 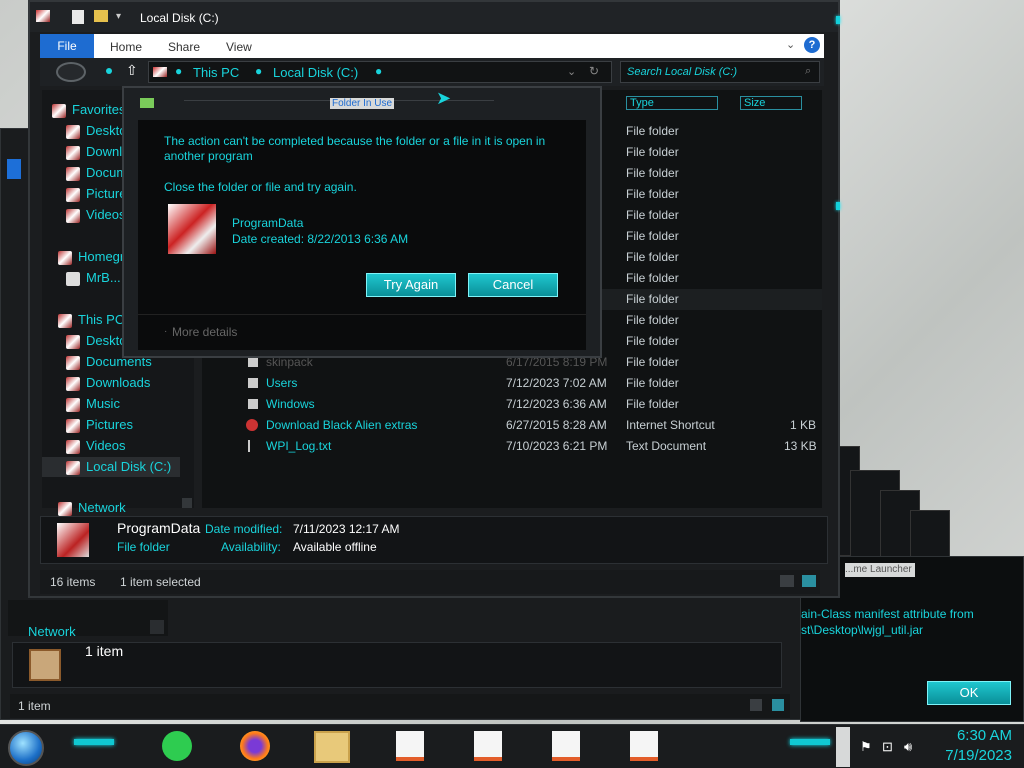 What do you see at coordinates (179, 747) in the screenshot?
I see `notes-app-icon` at bounding box center [179, 747].